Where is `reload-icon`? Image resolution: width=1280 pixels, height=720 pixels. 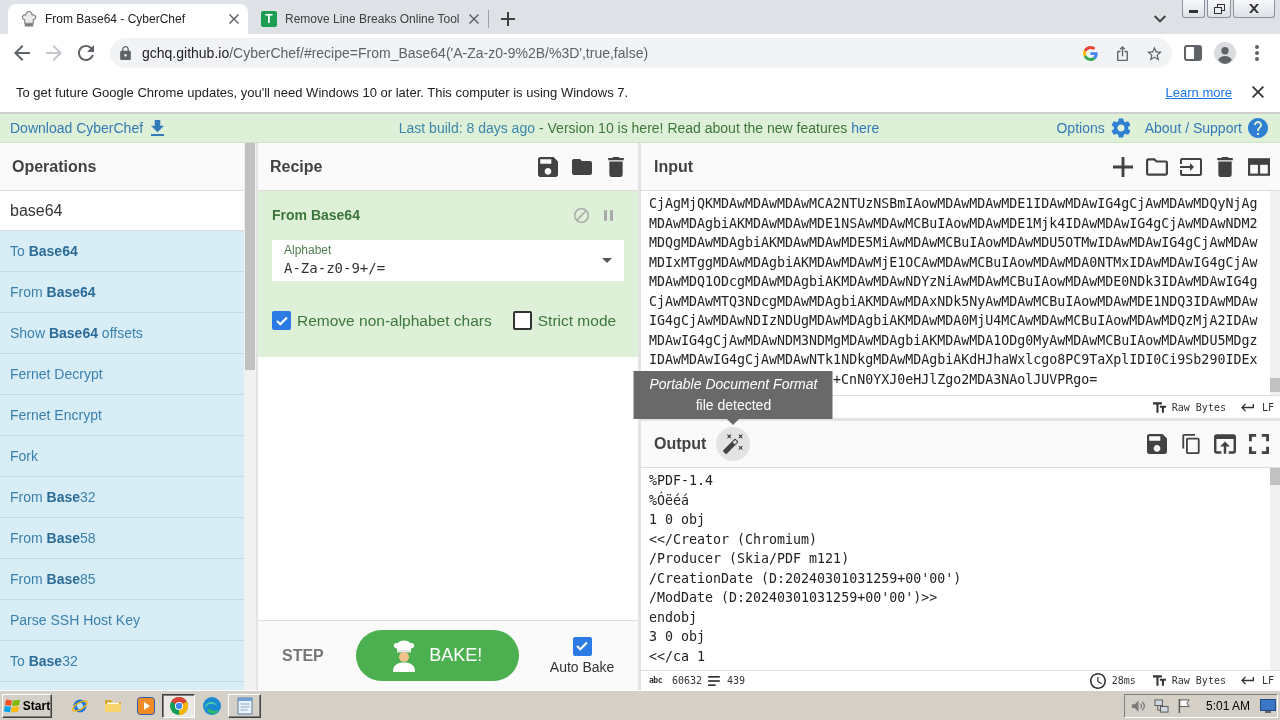
reload-icon is located at coordinates (86, 53).